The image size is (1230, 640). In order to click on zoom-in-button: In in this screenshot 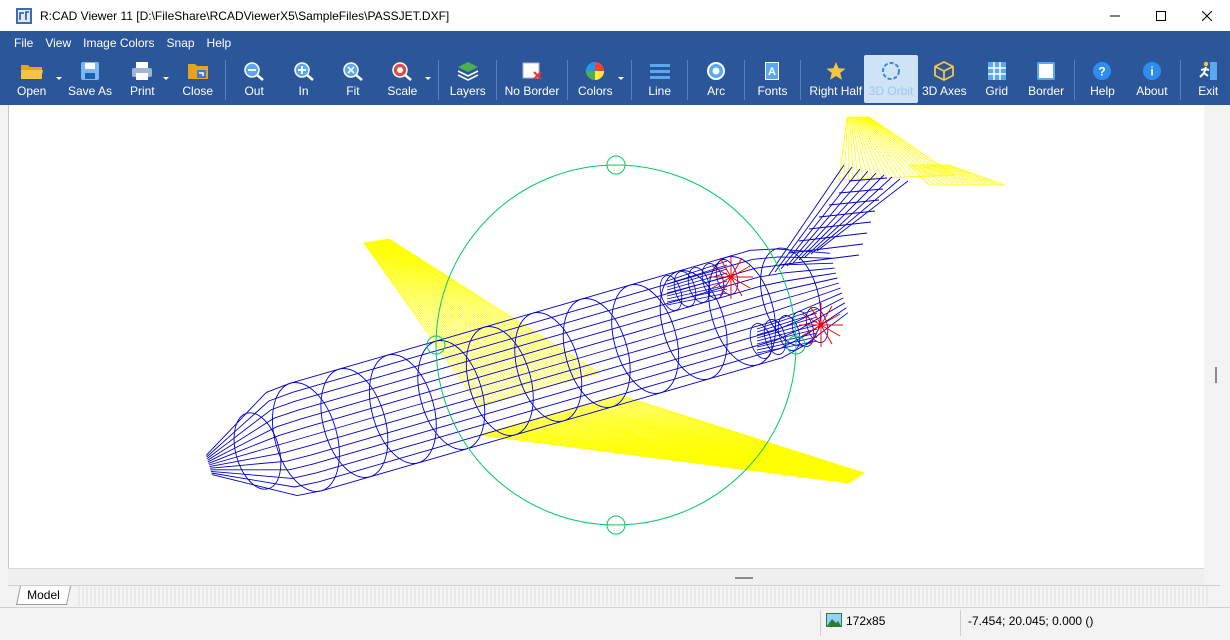, I will do `click(303, 79)`.